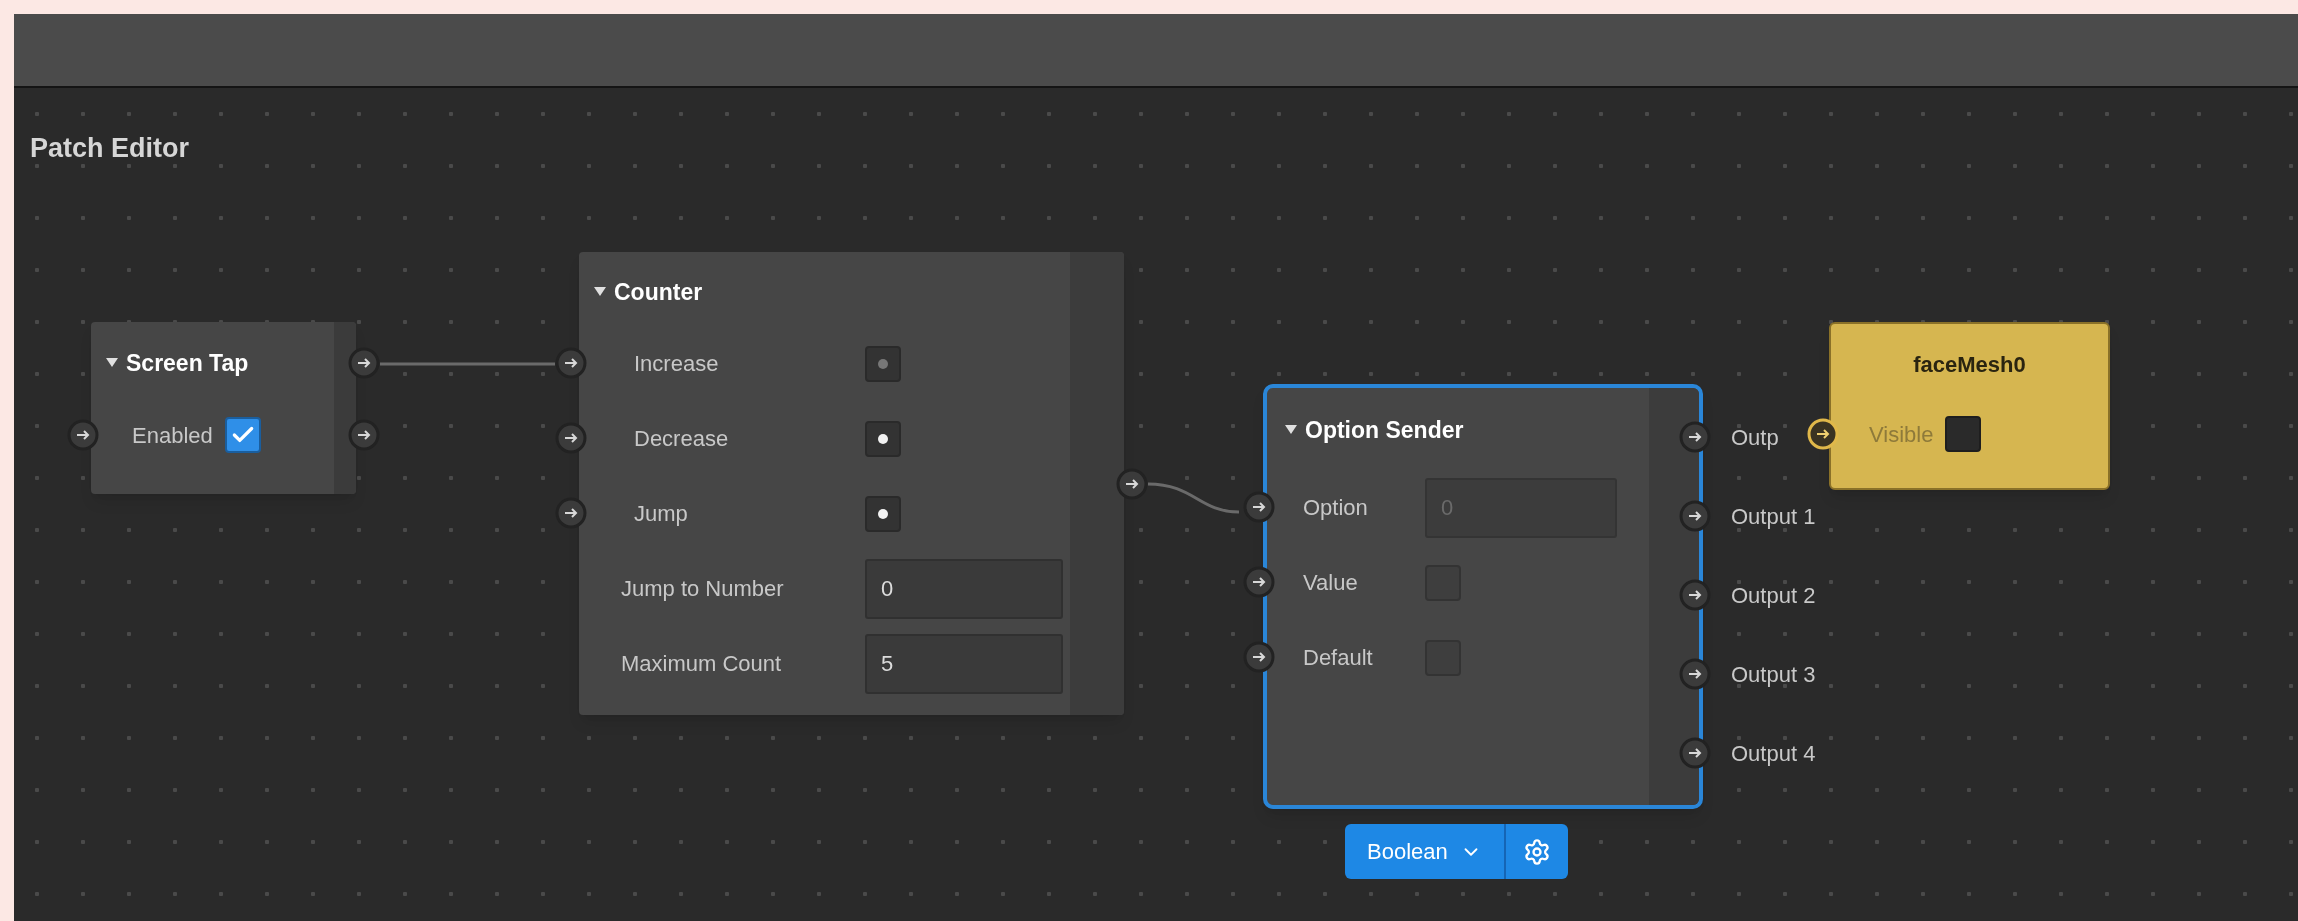  What do you see at coordinates (1330, 583) in the screenshot?
I see `input-label: Value` at bounding box center [1330, 583].